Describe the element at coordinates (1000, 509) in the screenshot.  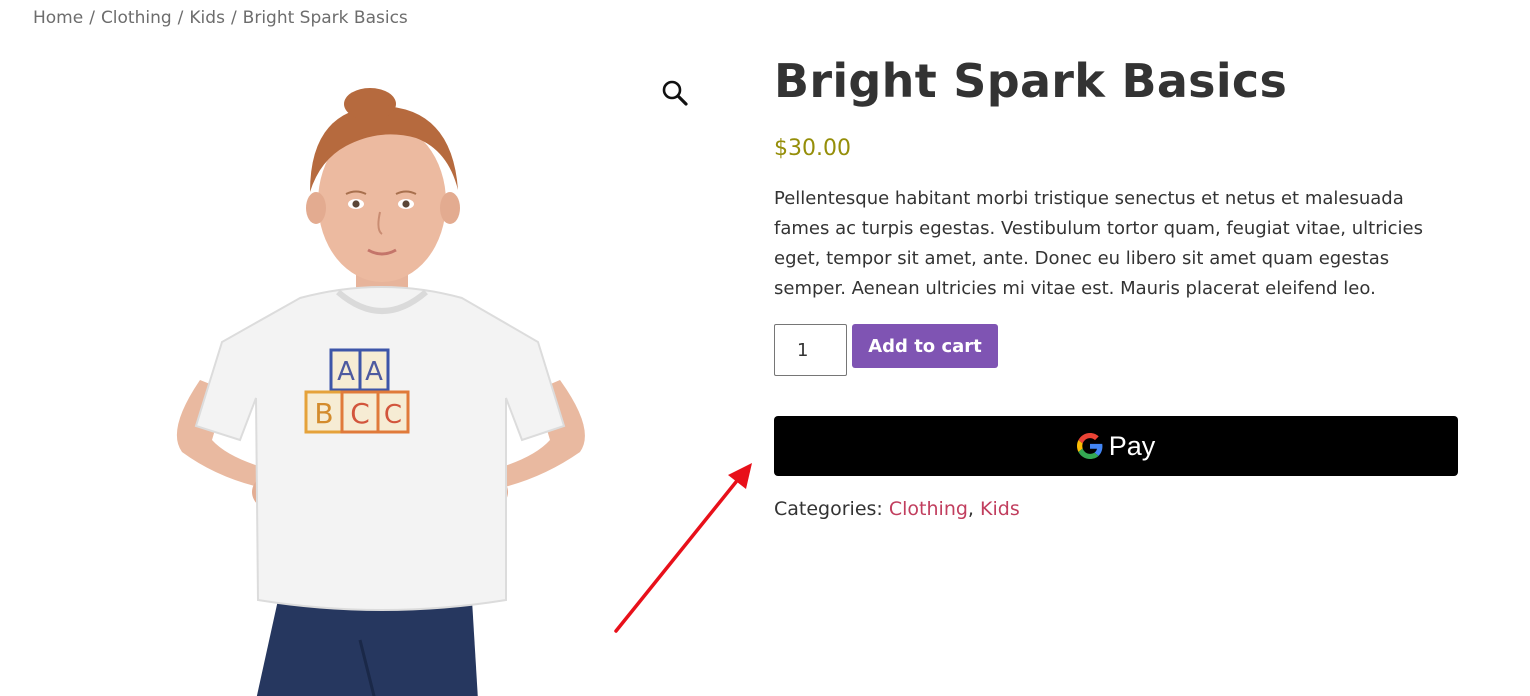
I see `category-link-kids: Kids` at that location.